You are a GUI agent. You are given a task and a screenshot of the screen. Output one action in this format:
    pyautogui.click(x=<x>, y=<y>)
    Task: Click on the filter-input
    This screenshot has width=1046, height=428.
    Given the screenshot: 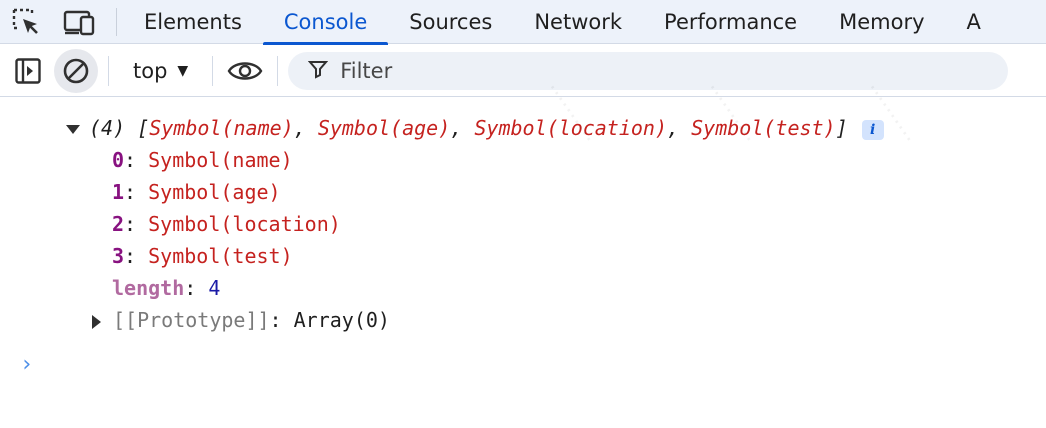 What is the action you would take?
    pyautogui.click(x=660, y=70)
    